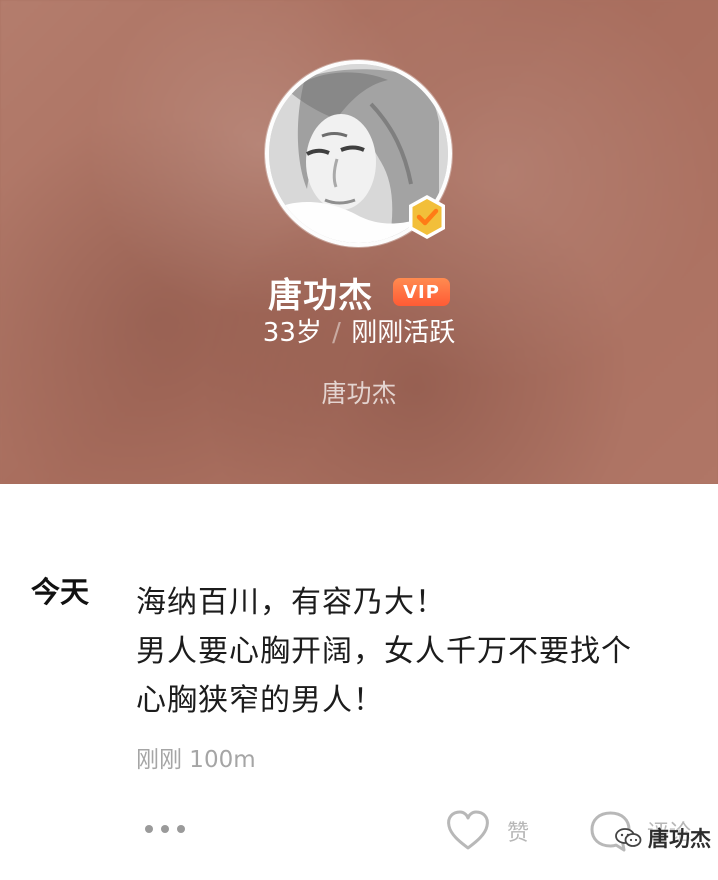  Describe the element at coordinates (518, 833) in the screenshot. I see `like-label: 赞` at that location.